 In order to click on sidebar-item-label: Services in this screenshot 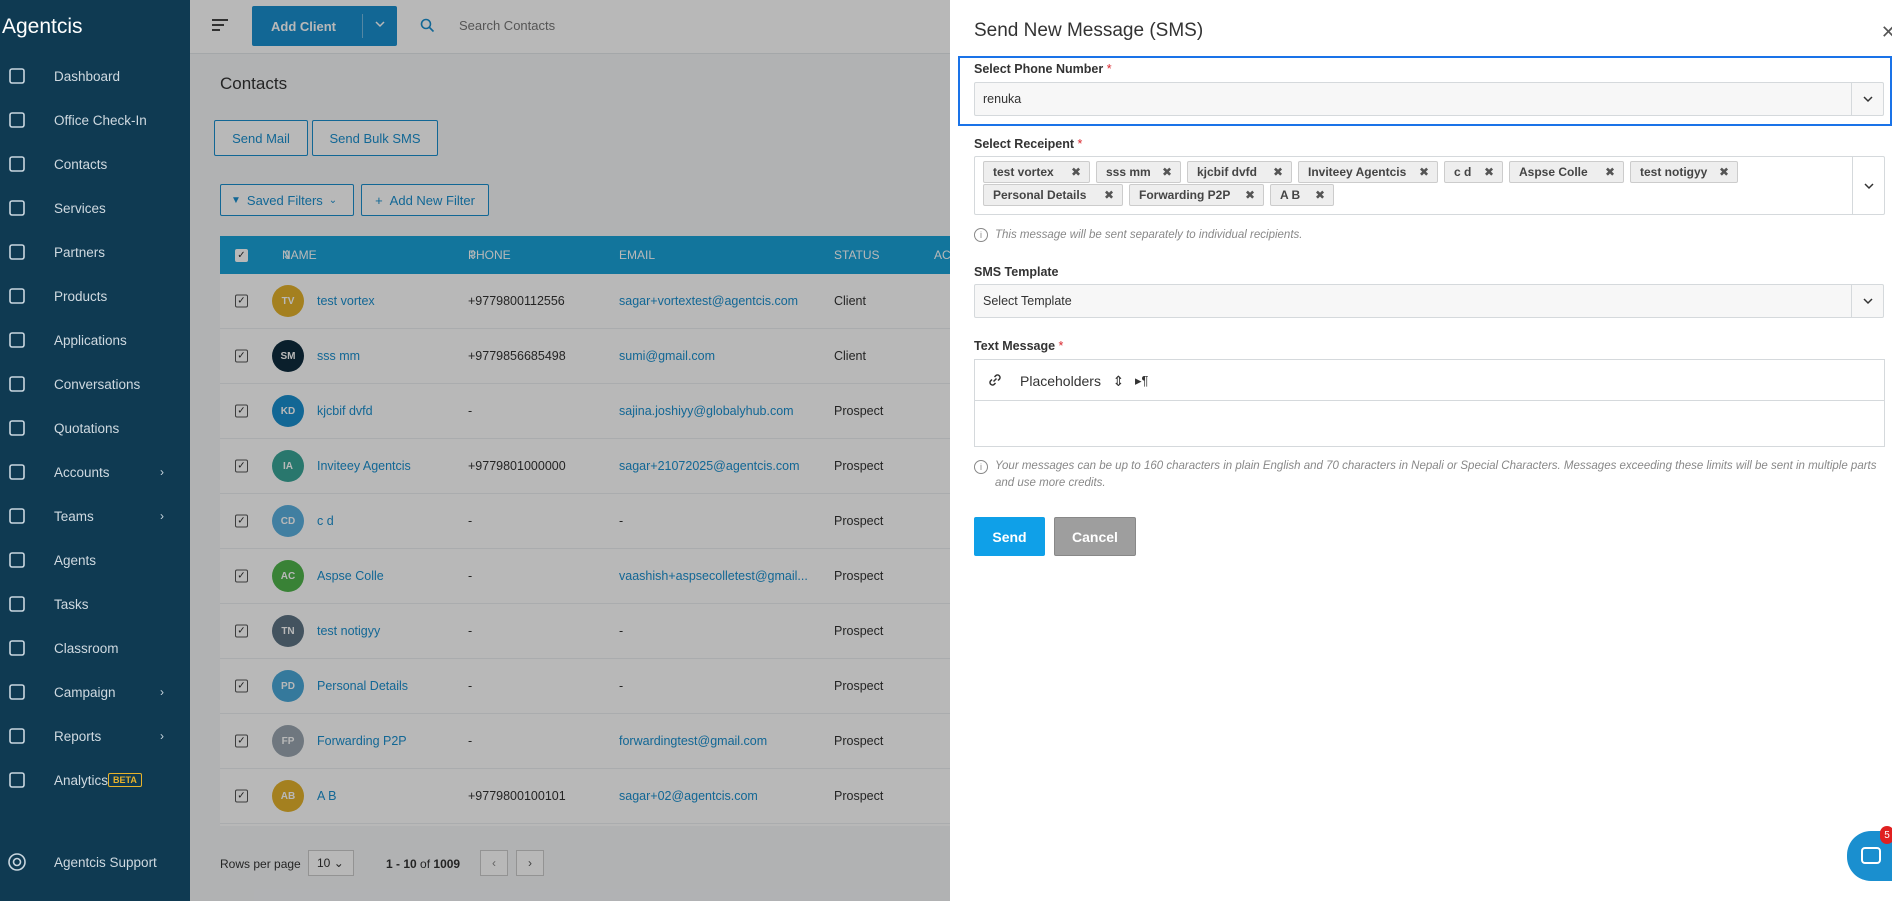, I will do `click(80, 208)`.